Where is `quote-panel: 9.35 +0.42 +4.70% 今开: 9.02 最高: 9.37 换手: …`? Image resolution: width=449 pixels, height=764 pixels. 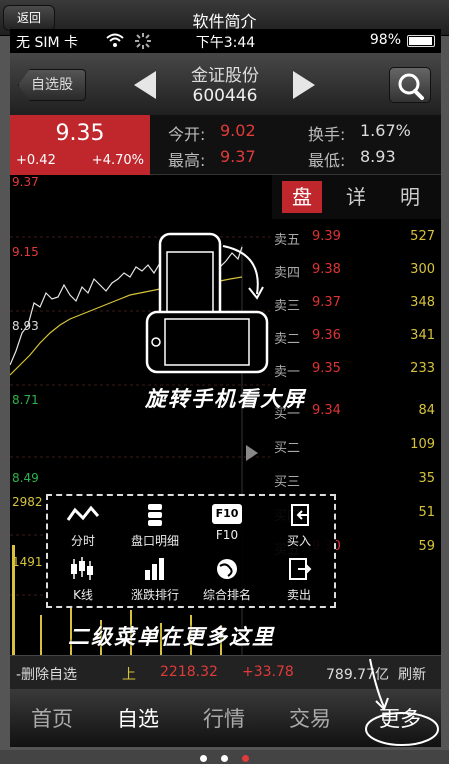
quote-panel: 9.35 +0.42 +4.70% 今开: 9.02 最高: 9.37 换手: … is located at coordinates (225, 145).